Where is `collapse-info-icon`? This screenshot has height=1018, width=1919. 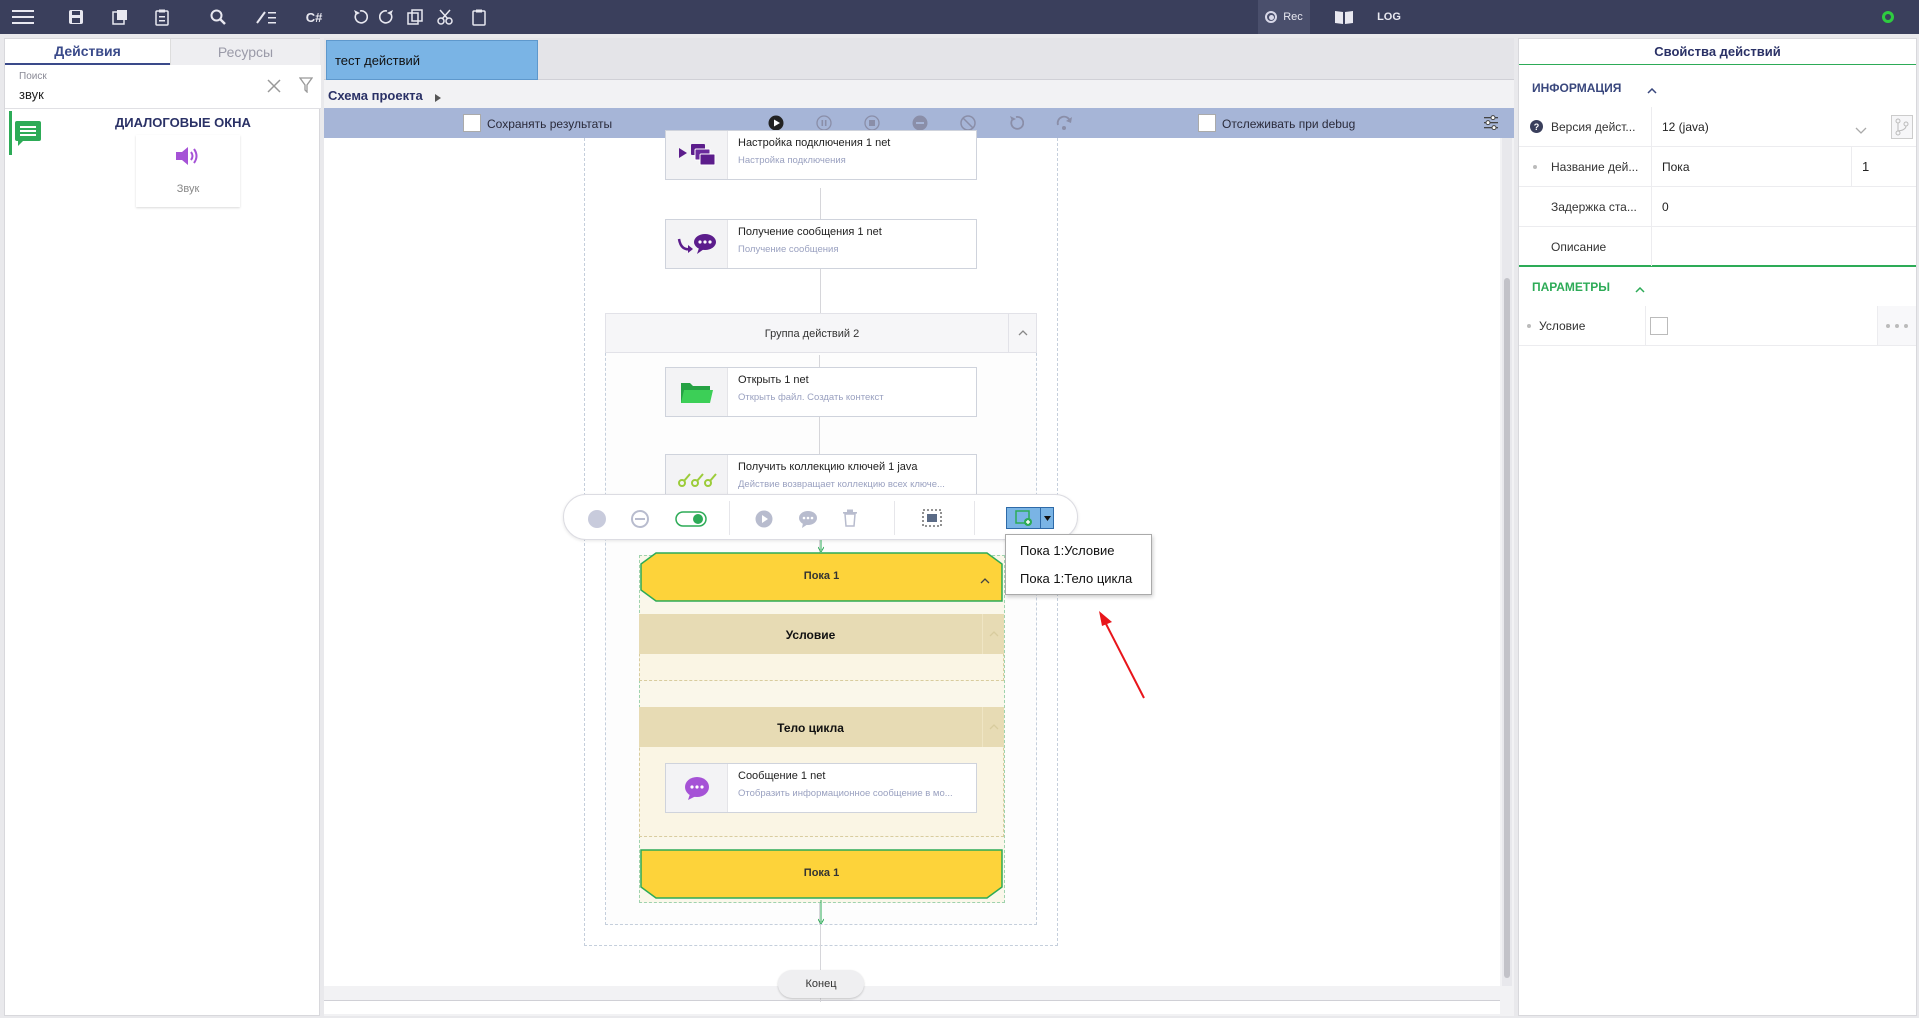 collapse-info-icon is located at coordinates (1652, 90).